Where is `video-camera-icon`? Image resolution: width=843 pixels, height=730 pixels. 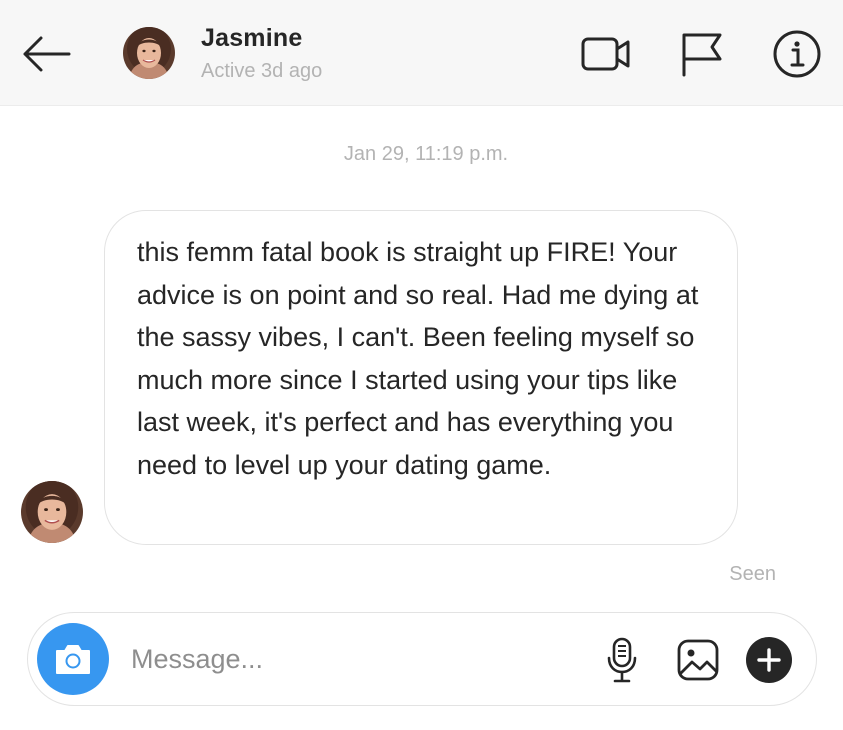 video-camera-icon is located at coordinates (605, 54).